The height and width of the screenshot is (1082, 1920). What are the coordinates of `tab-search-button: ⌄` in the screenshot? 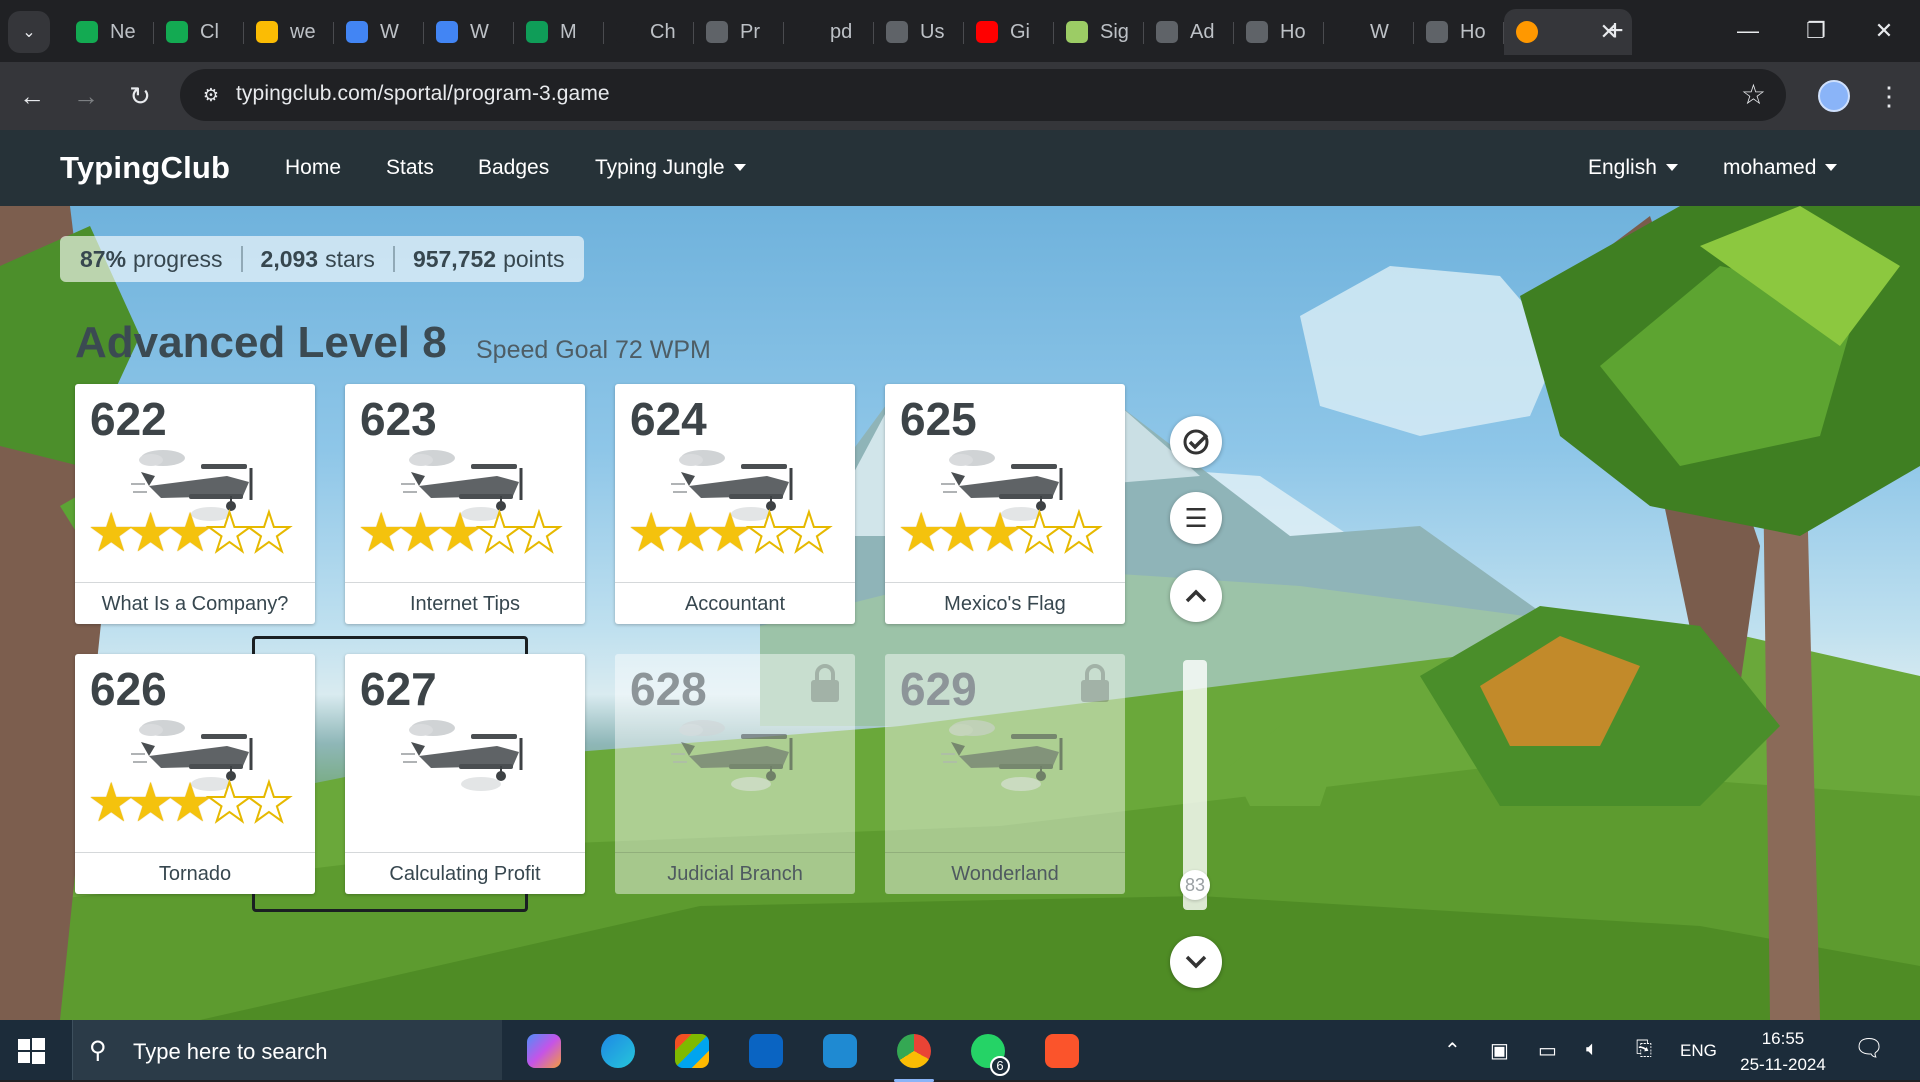 It's located at (29, 32).